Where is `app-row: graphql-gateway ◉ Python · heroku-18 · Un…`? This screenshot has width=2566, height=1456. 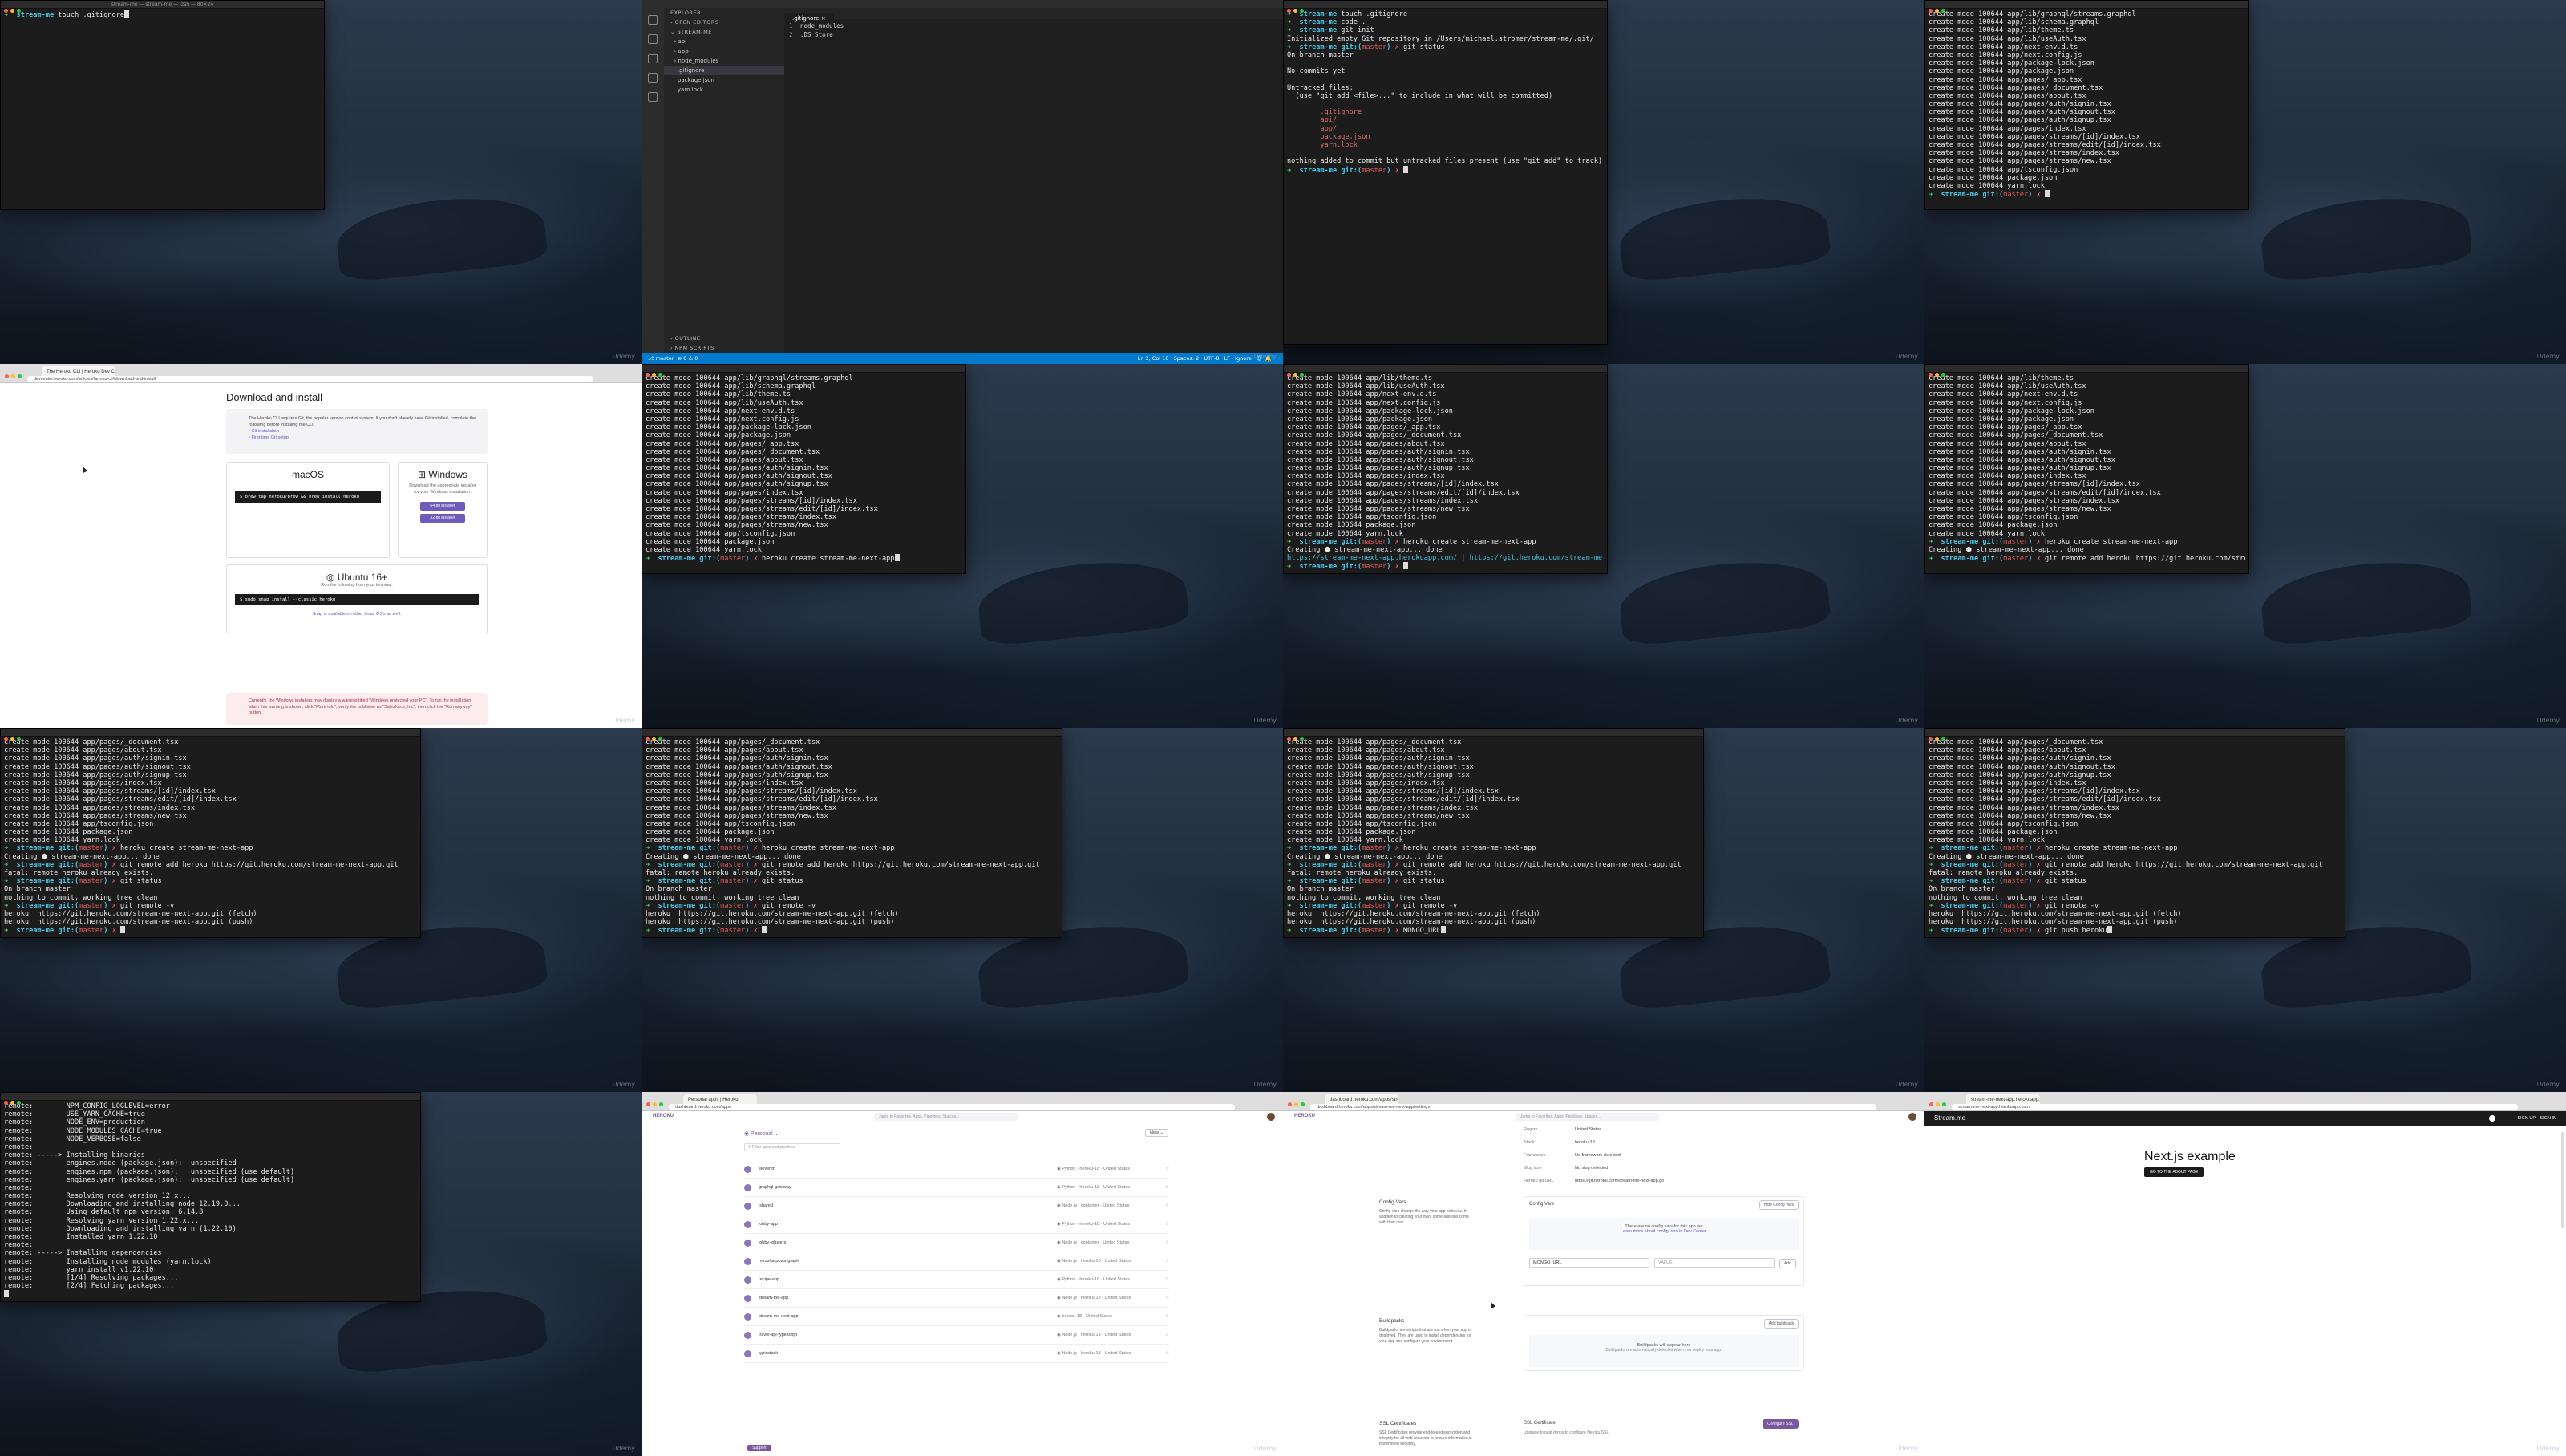
app-row: graphql-gateway ◉ Python · heroku-18 · Un… is located at coordinates (956, 1188).